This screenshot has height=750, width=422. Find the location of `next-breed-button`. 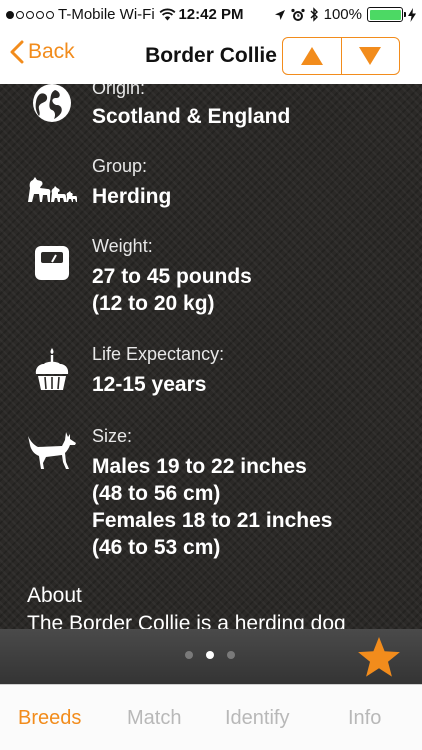

next-breed-button is located at coordinates (370, 56).